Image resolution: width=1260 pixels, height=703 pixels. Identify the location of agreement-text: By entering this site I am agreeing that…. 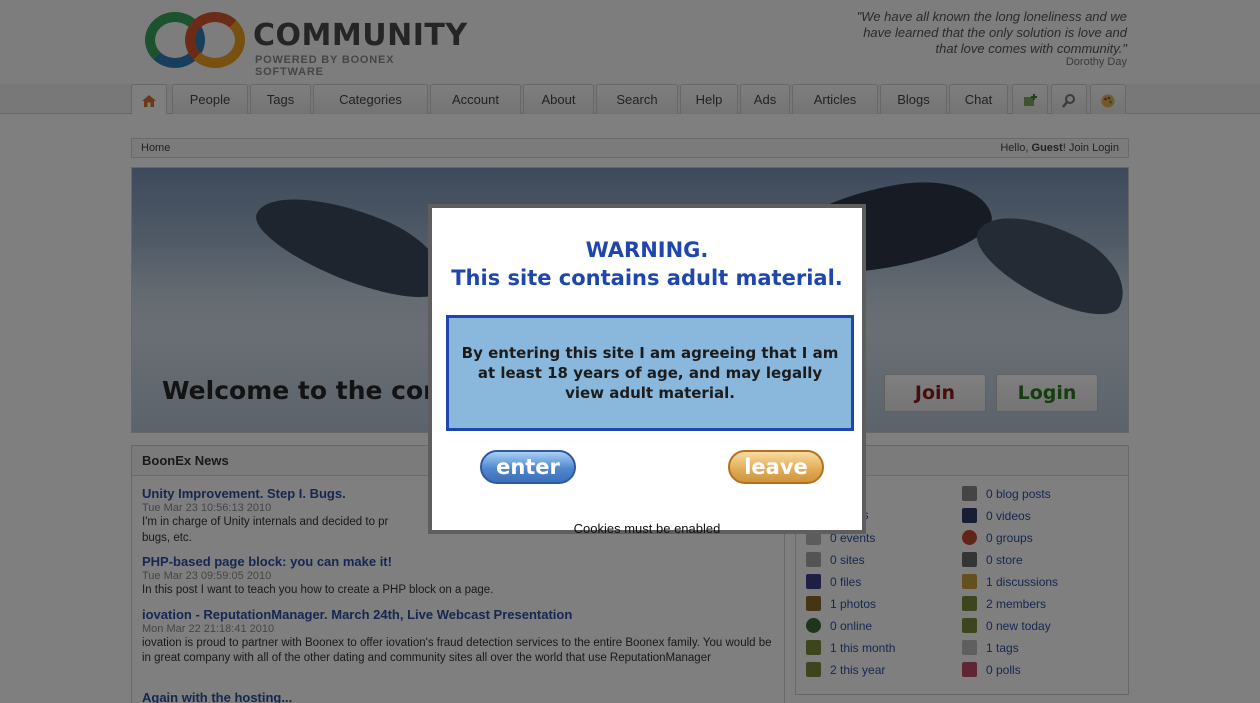
(650, 373).